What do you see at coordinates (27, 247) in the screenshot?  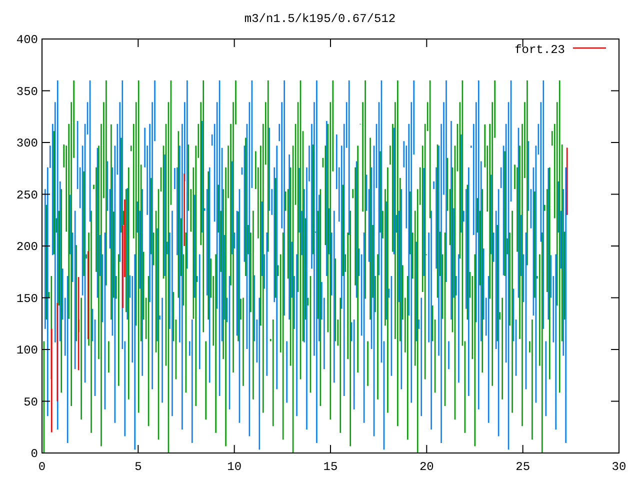 I see `y-tick-label: 200` at bounding box center [27, 247].